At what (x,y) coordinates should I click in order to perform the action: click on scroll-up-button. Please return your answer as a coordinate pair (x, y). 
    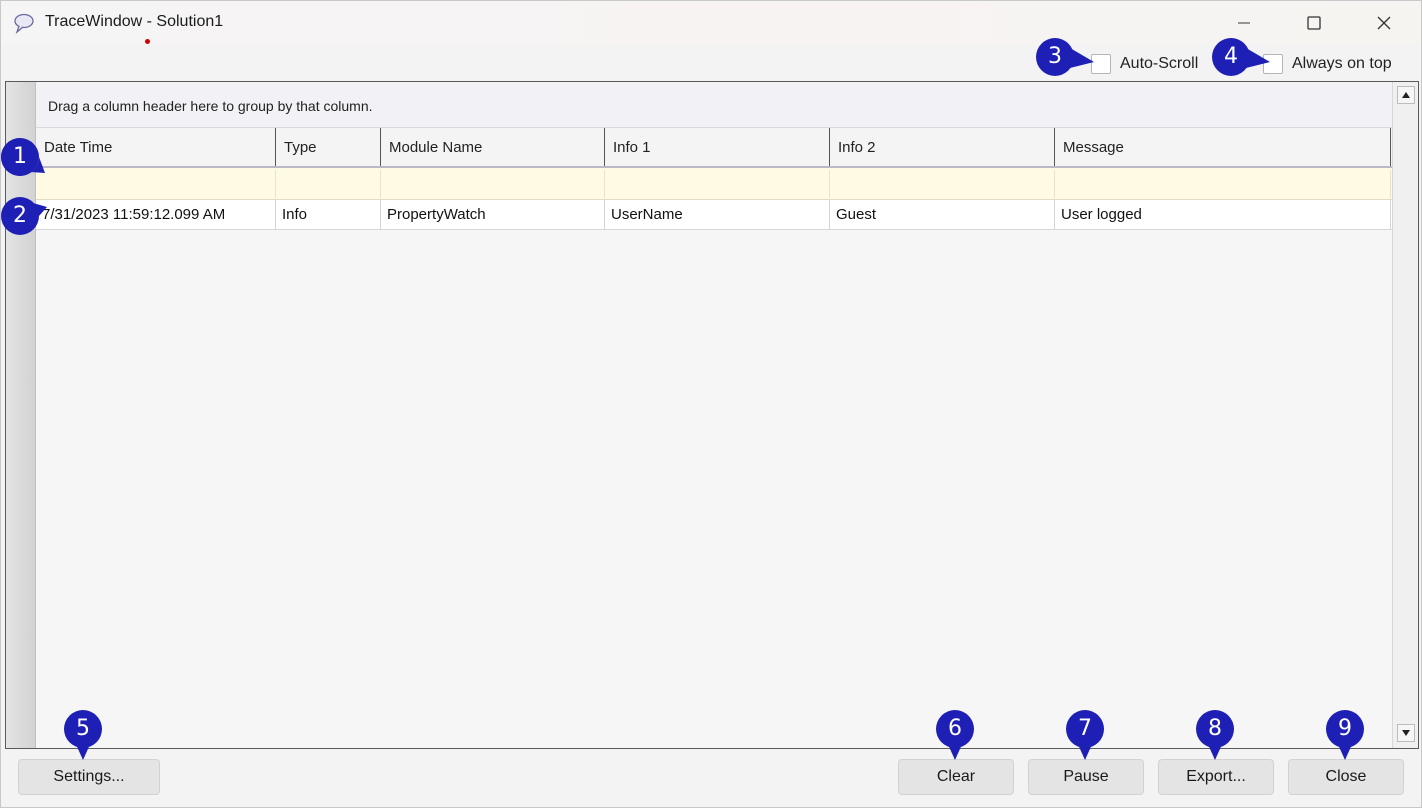
    Looking at the image, I should click on (1406, 95).